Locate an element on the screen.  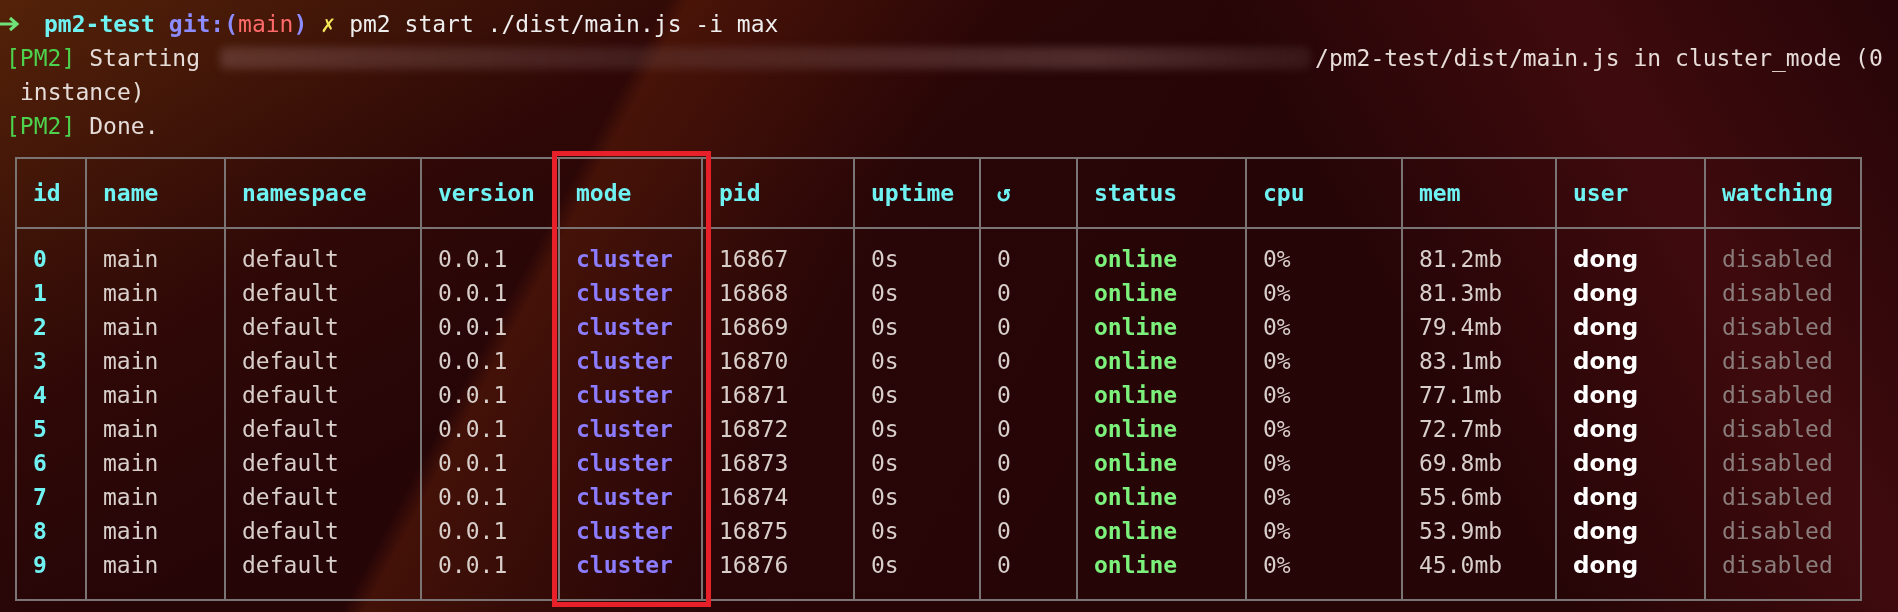
table-cell-text: 16875 is located at coordinates (753, 531).